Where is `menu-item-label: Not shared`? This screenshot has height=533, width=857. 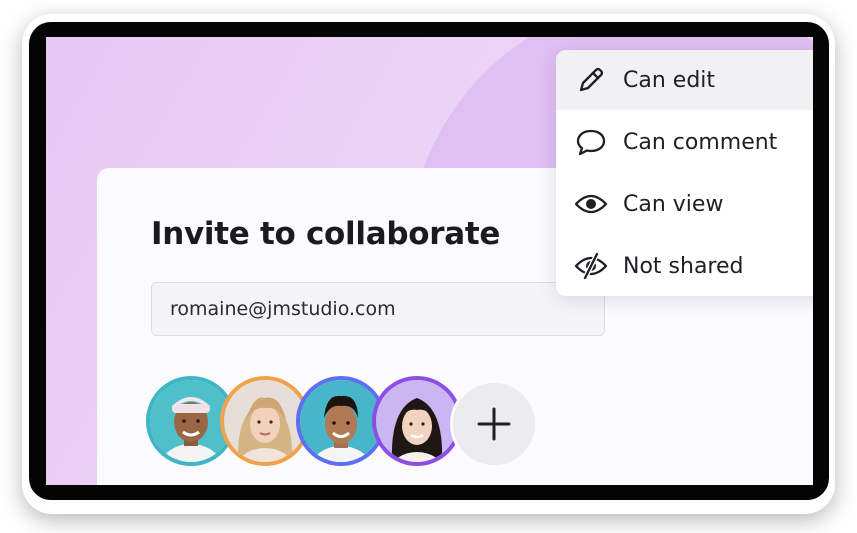
menu-item-label: Not shared is located at coordinates (683, 266).